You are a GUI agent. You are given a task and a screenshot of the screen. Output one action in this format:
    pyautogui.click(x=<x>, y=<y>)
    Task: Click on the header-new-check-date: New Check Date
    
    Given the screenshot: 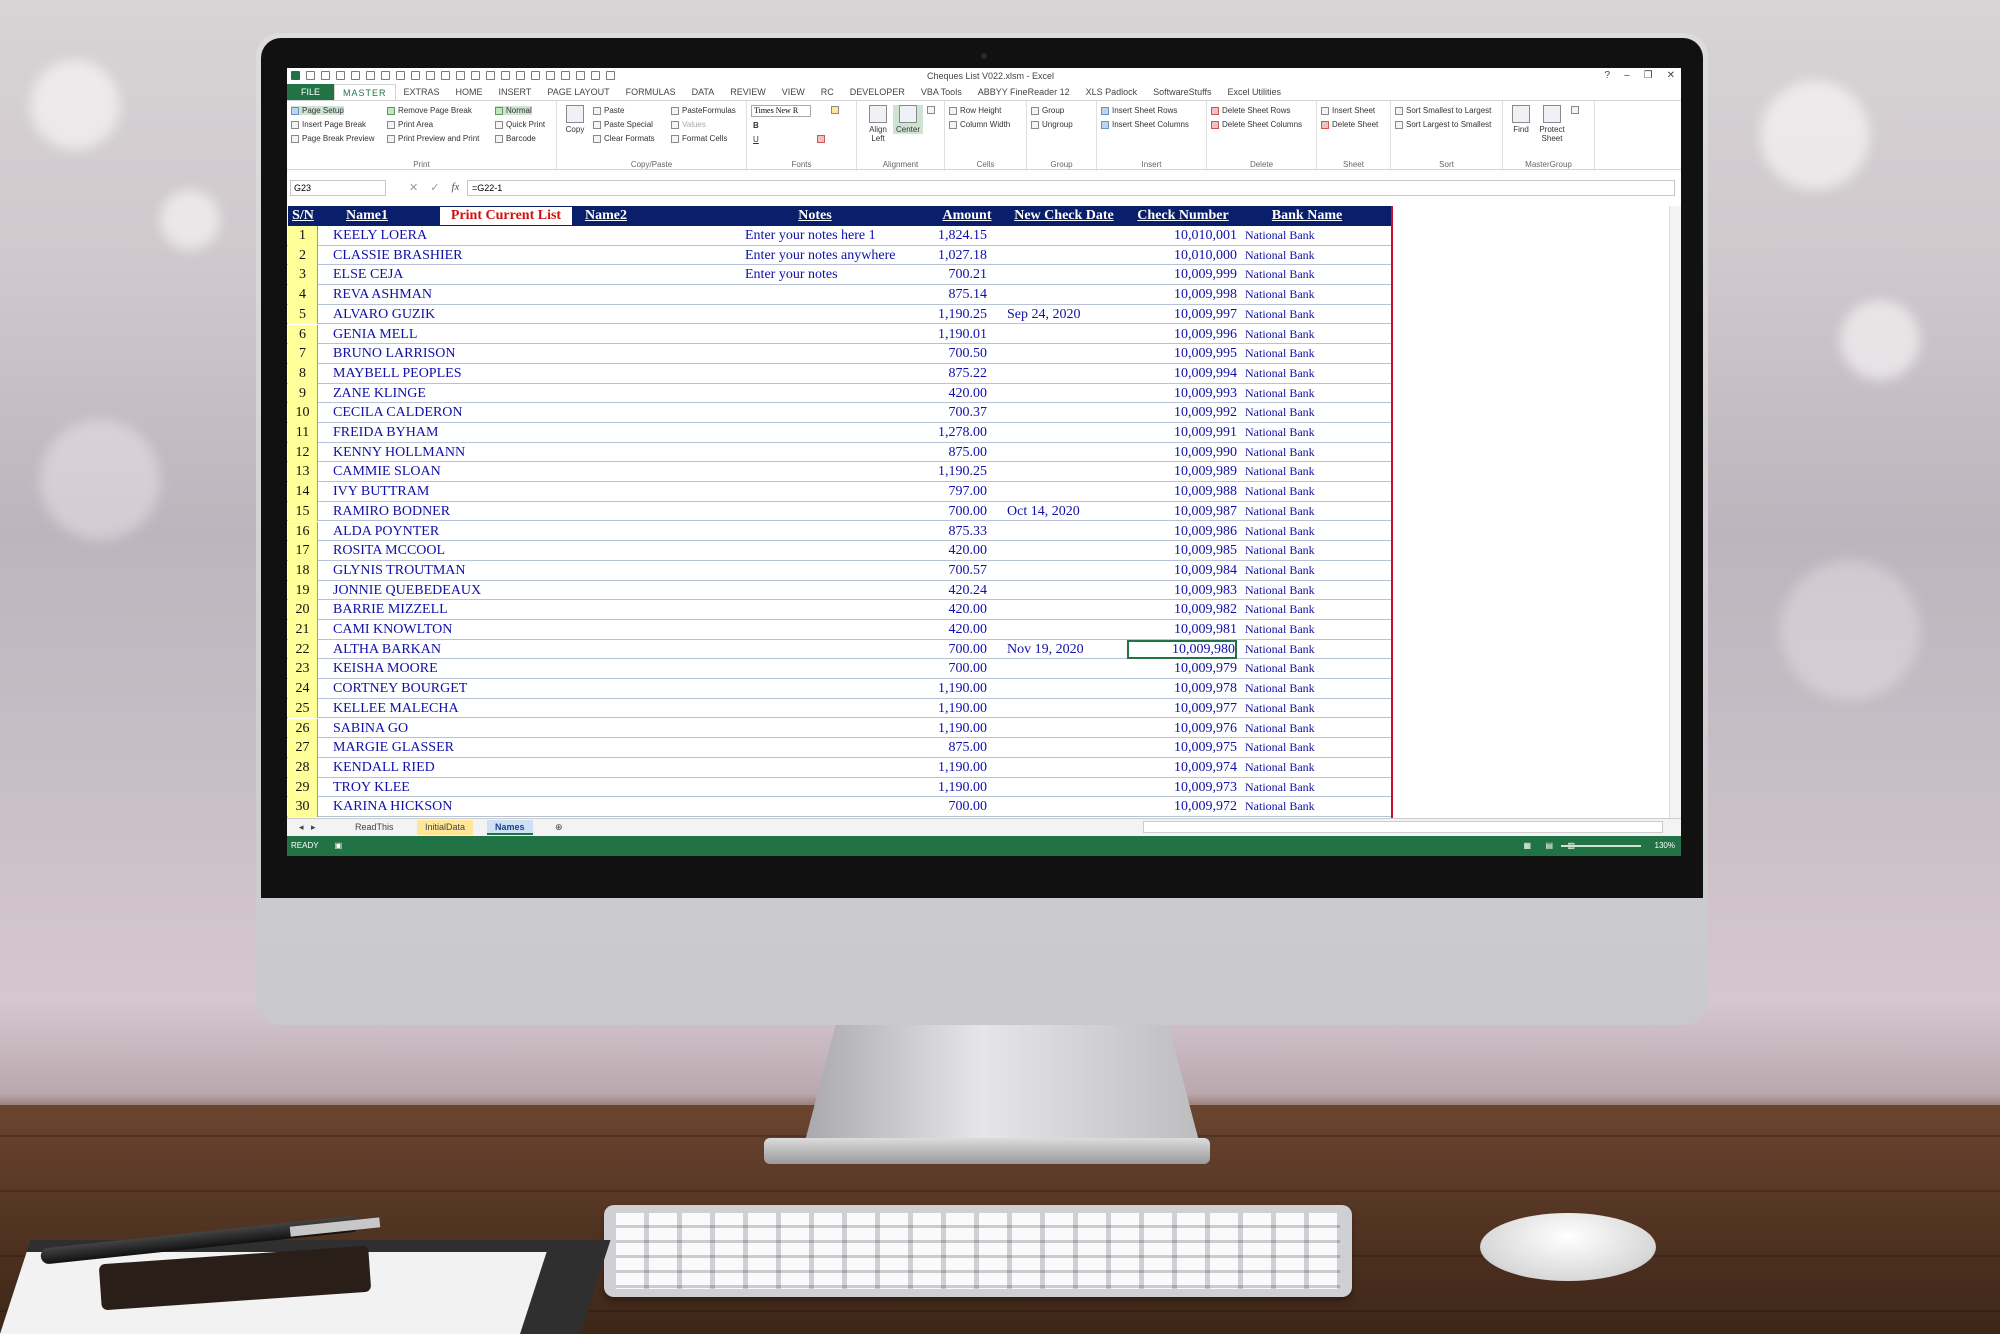 What is the action you would take?
    pyautogui.click(x=1064, y=216)
    